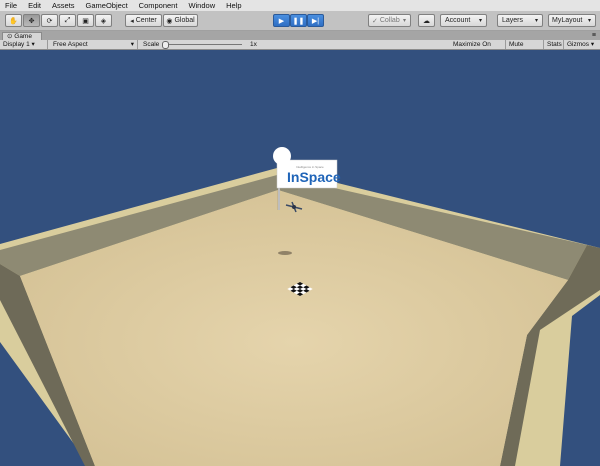  I want to click on transform-icon: ◈, so click(103, 21).